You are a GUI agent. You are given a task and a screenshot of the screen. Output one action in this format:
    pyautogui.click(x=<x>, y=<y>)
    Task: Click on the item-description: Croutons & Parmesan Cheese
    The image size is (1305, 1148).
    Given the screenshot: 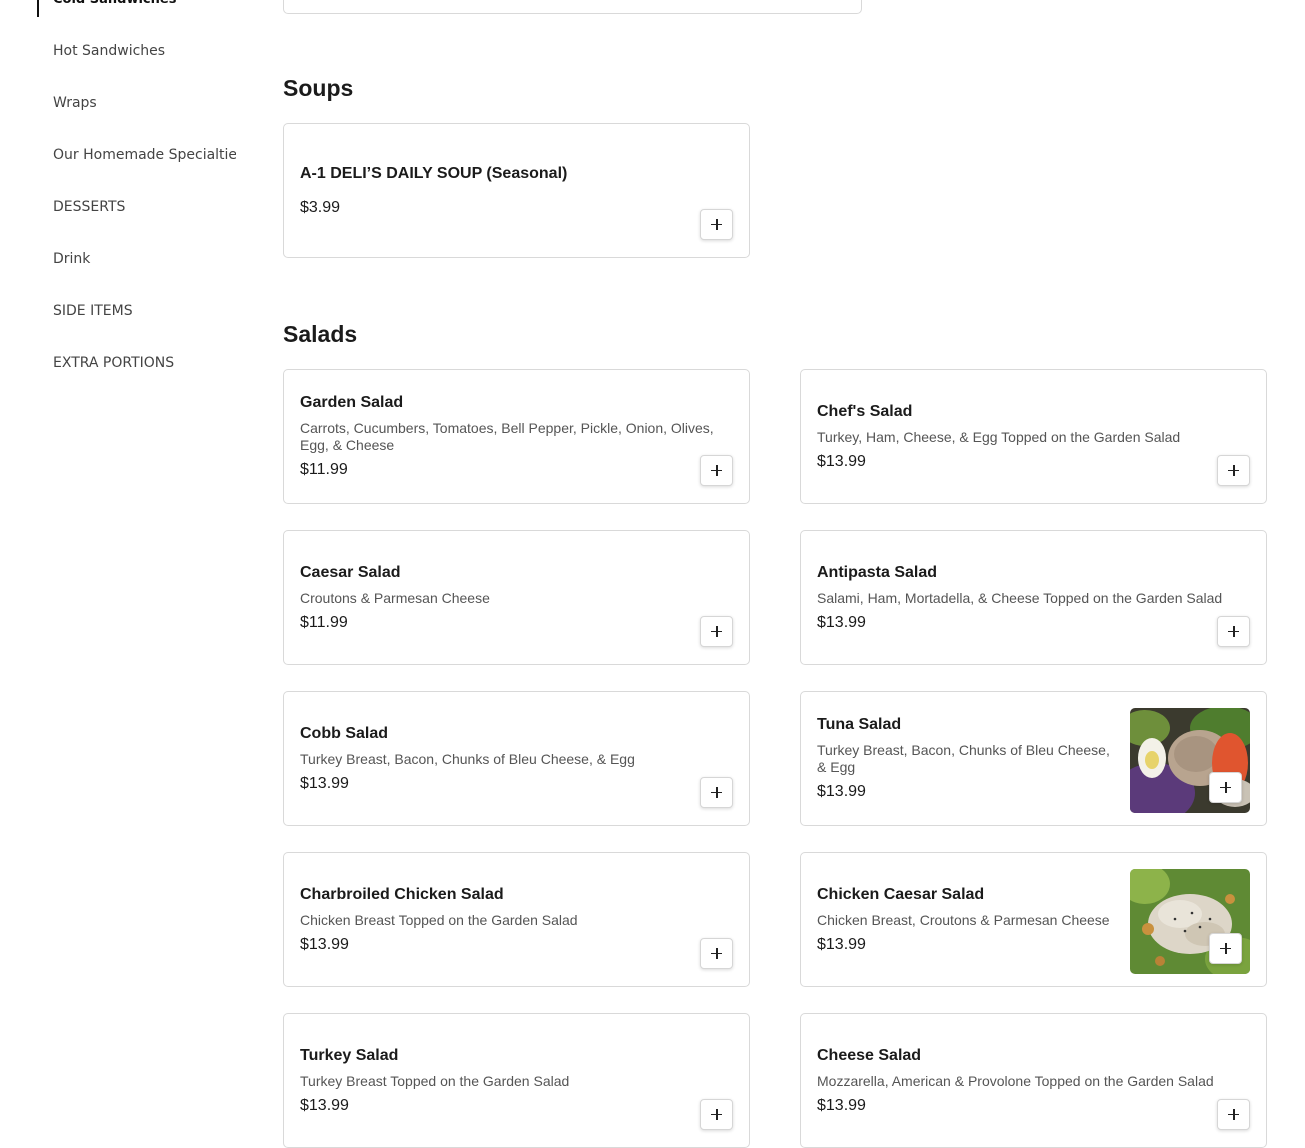 What is the action you would take?
    pyautogui.click(x=395, y=597)
    